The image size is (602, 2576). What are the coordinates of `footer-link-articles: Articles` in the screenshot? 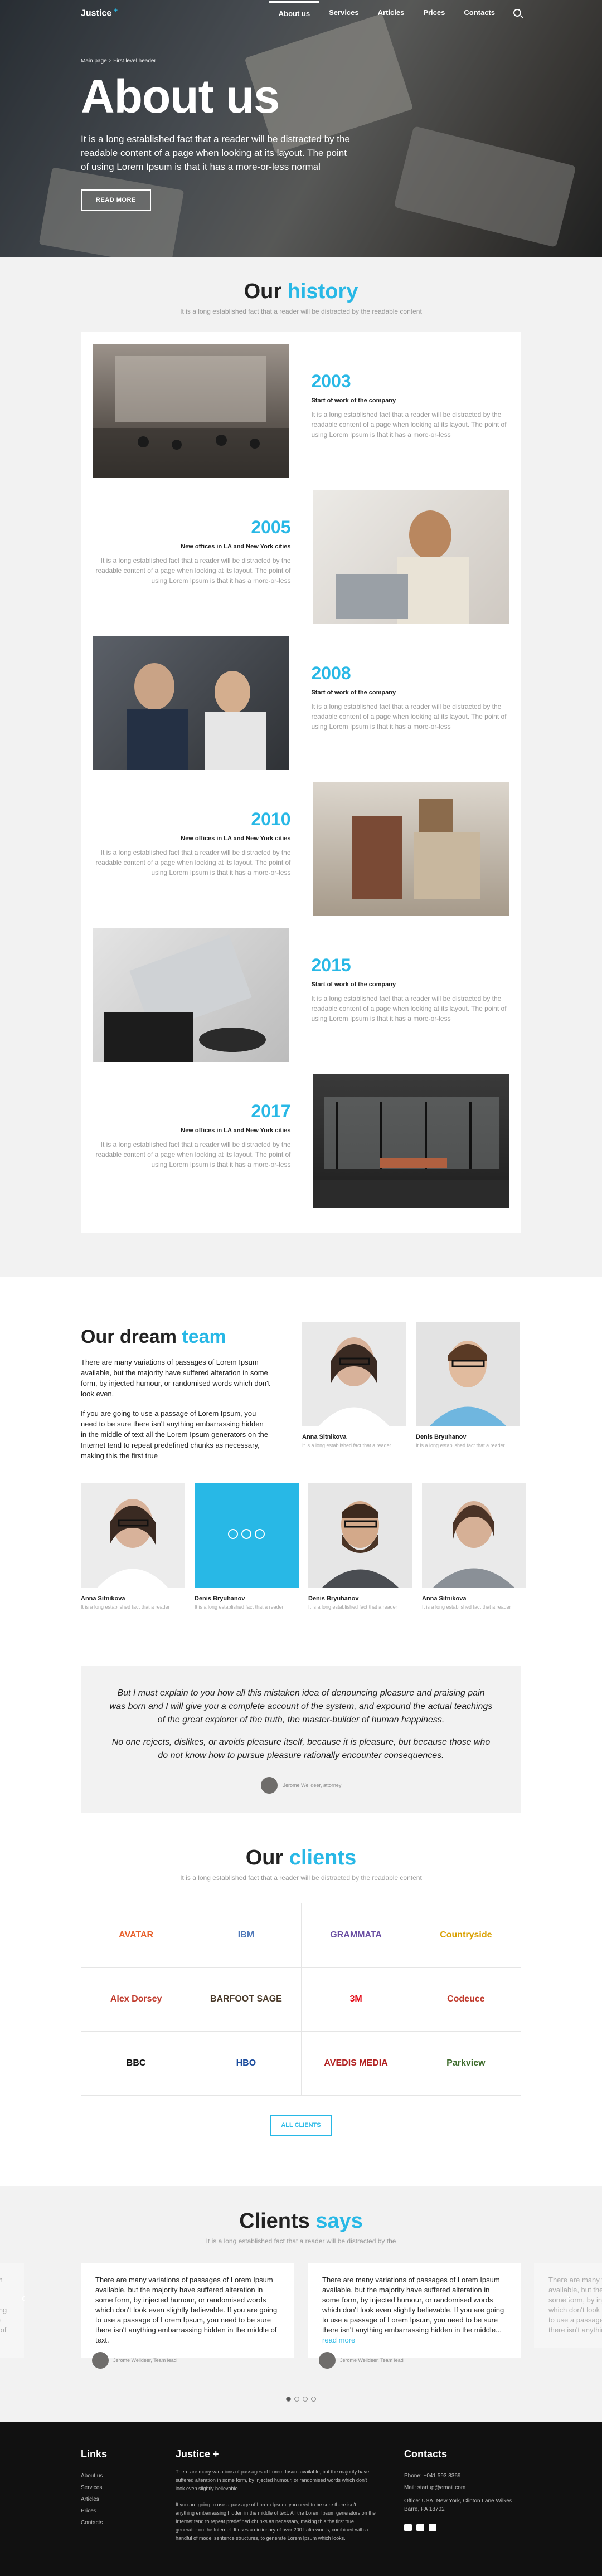 It's located at (128, 2499).